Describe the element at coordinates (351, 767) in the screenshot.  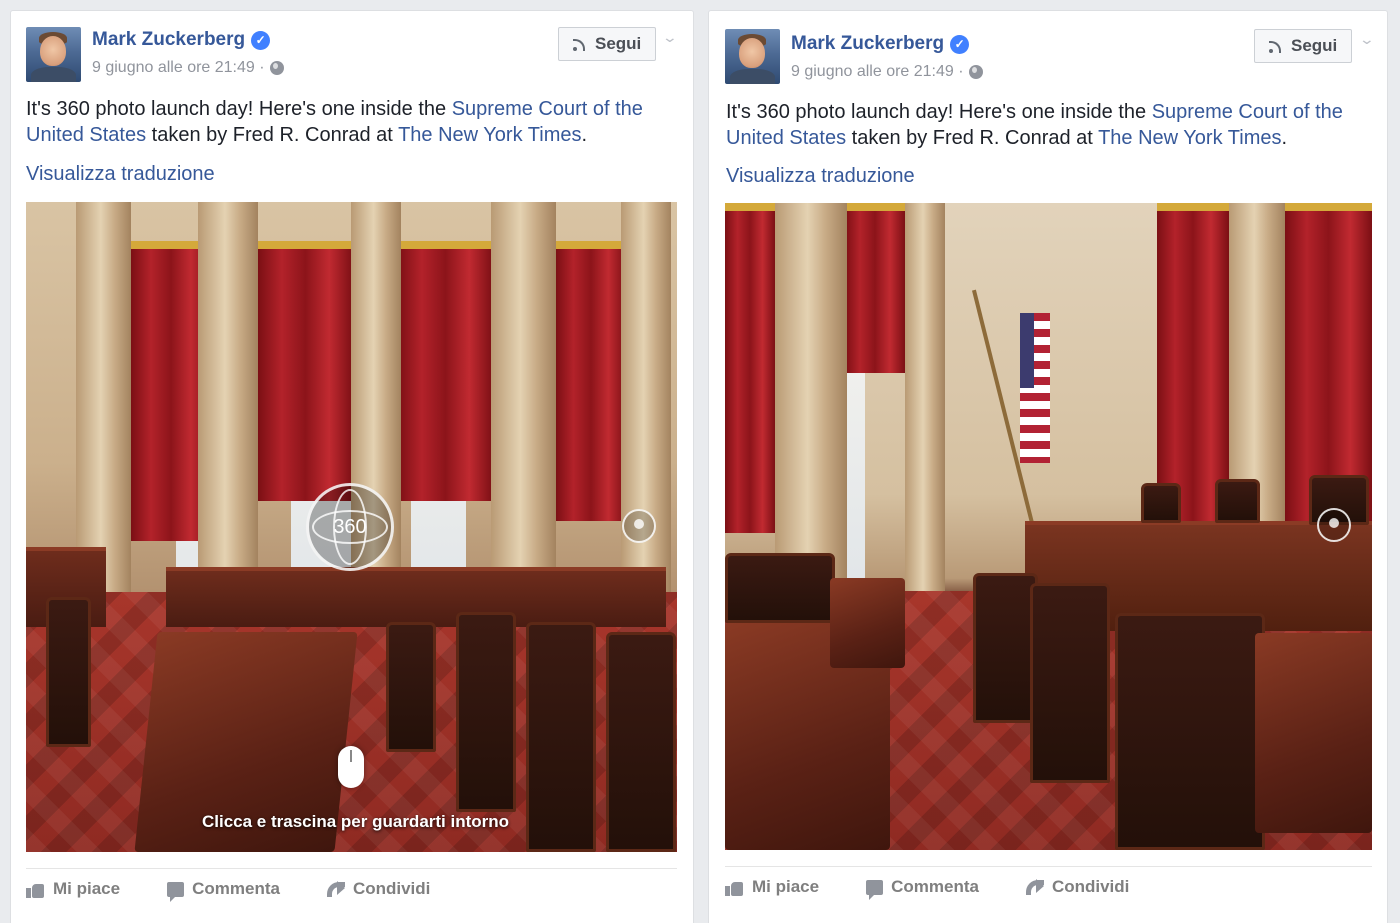
I see `mouse-icon` at that location.